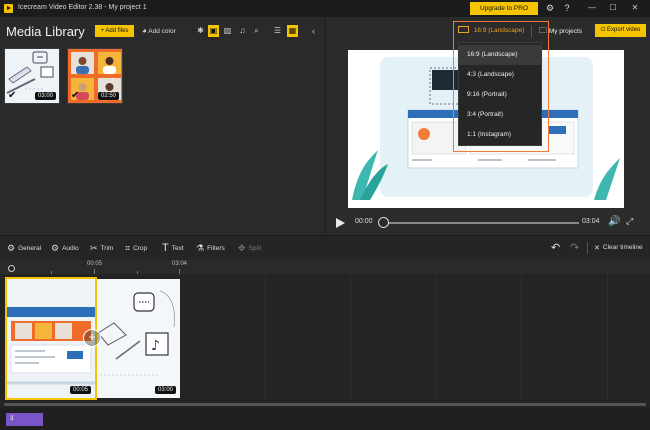 This screenshot has width=650, height=430. I want to click on time-ruler: 00:05 03:04, so click(325, 267).